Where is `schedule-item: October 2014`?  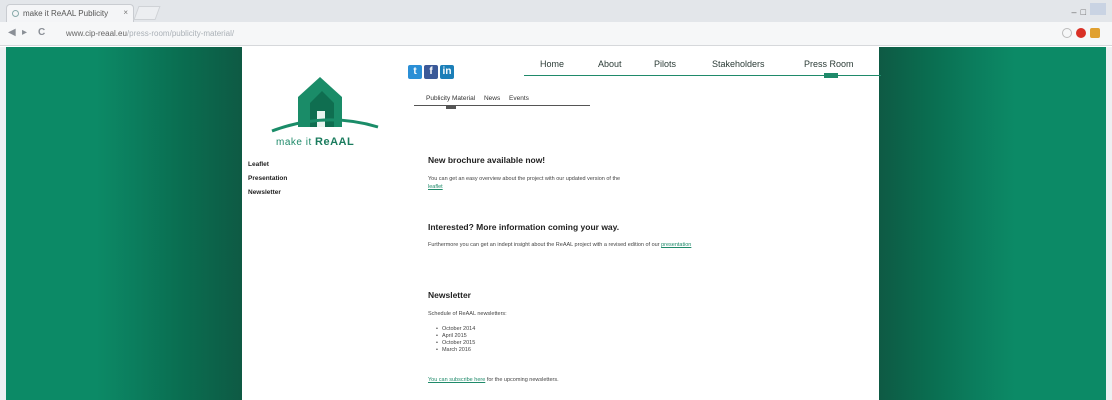
schedule-item: October 2014 is located at coordinates (455, 329).